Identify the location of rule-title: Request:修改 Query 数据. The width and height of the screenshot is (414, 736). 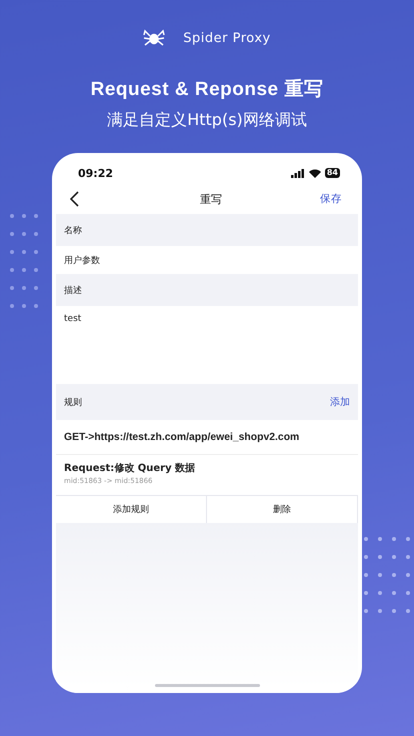
(130, 468).